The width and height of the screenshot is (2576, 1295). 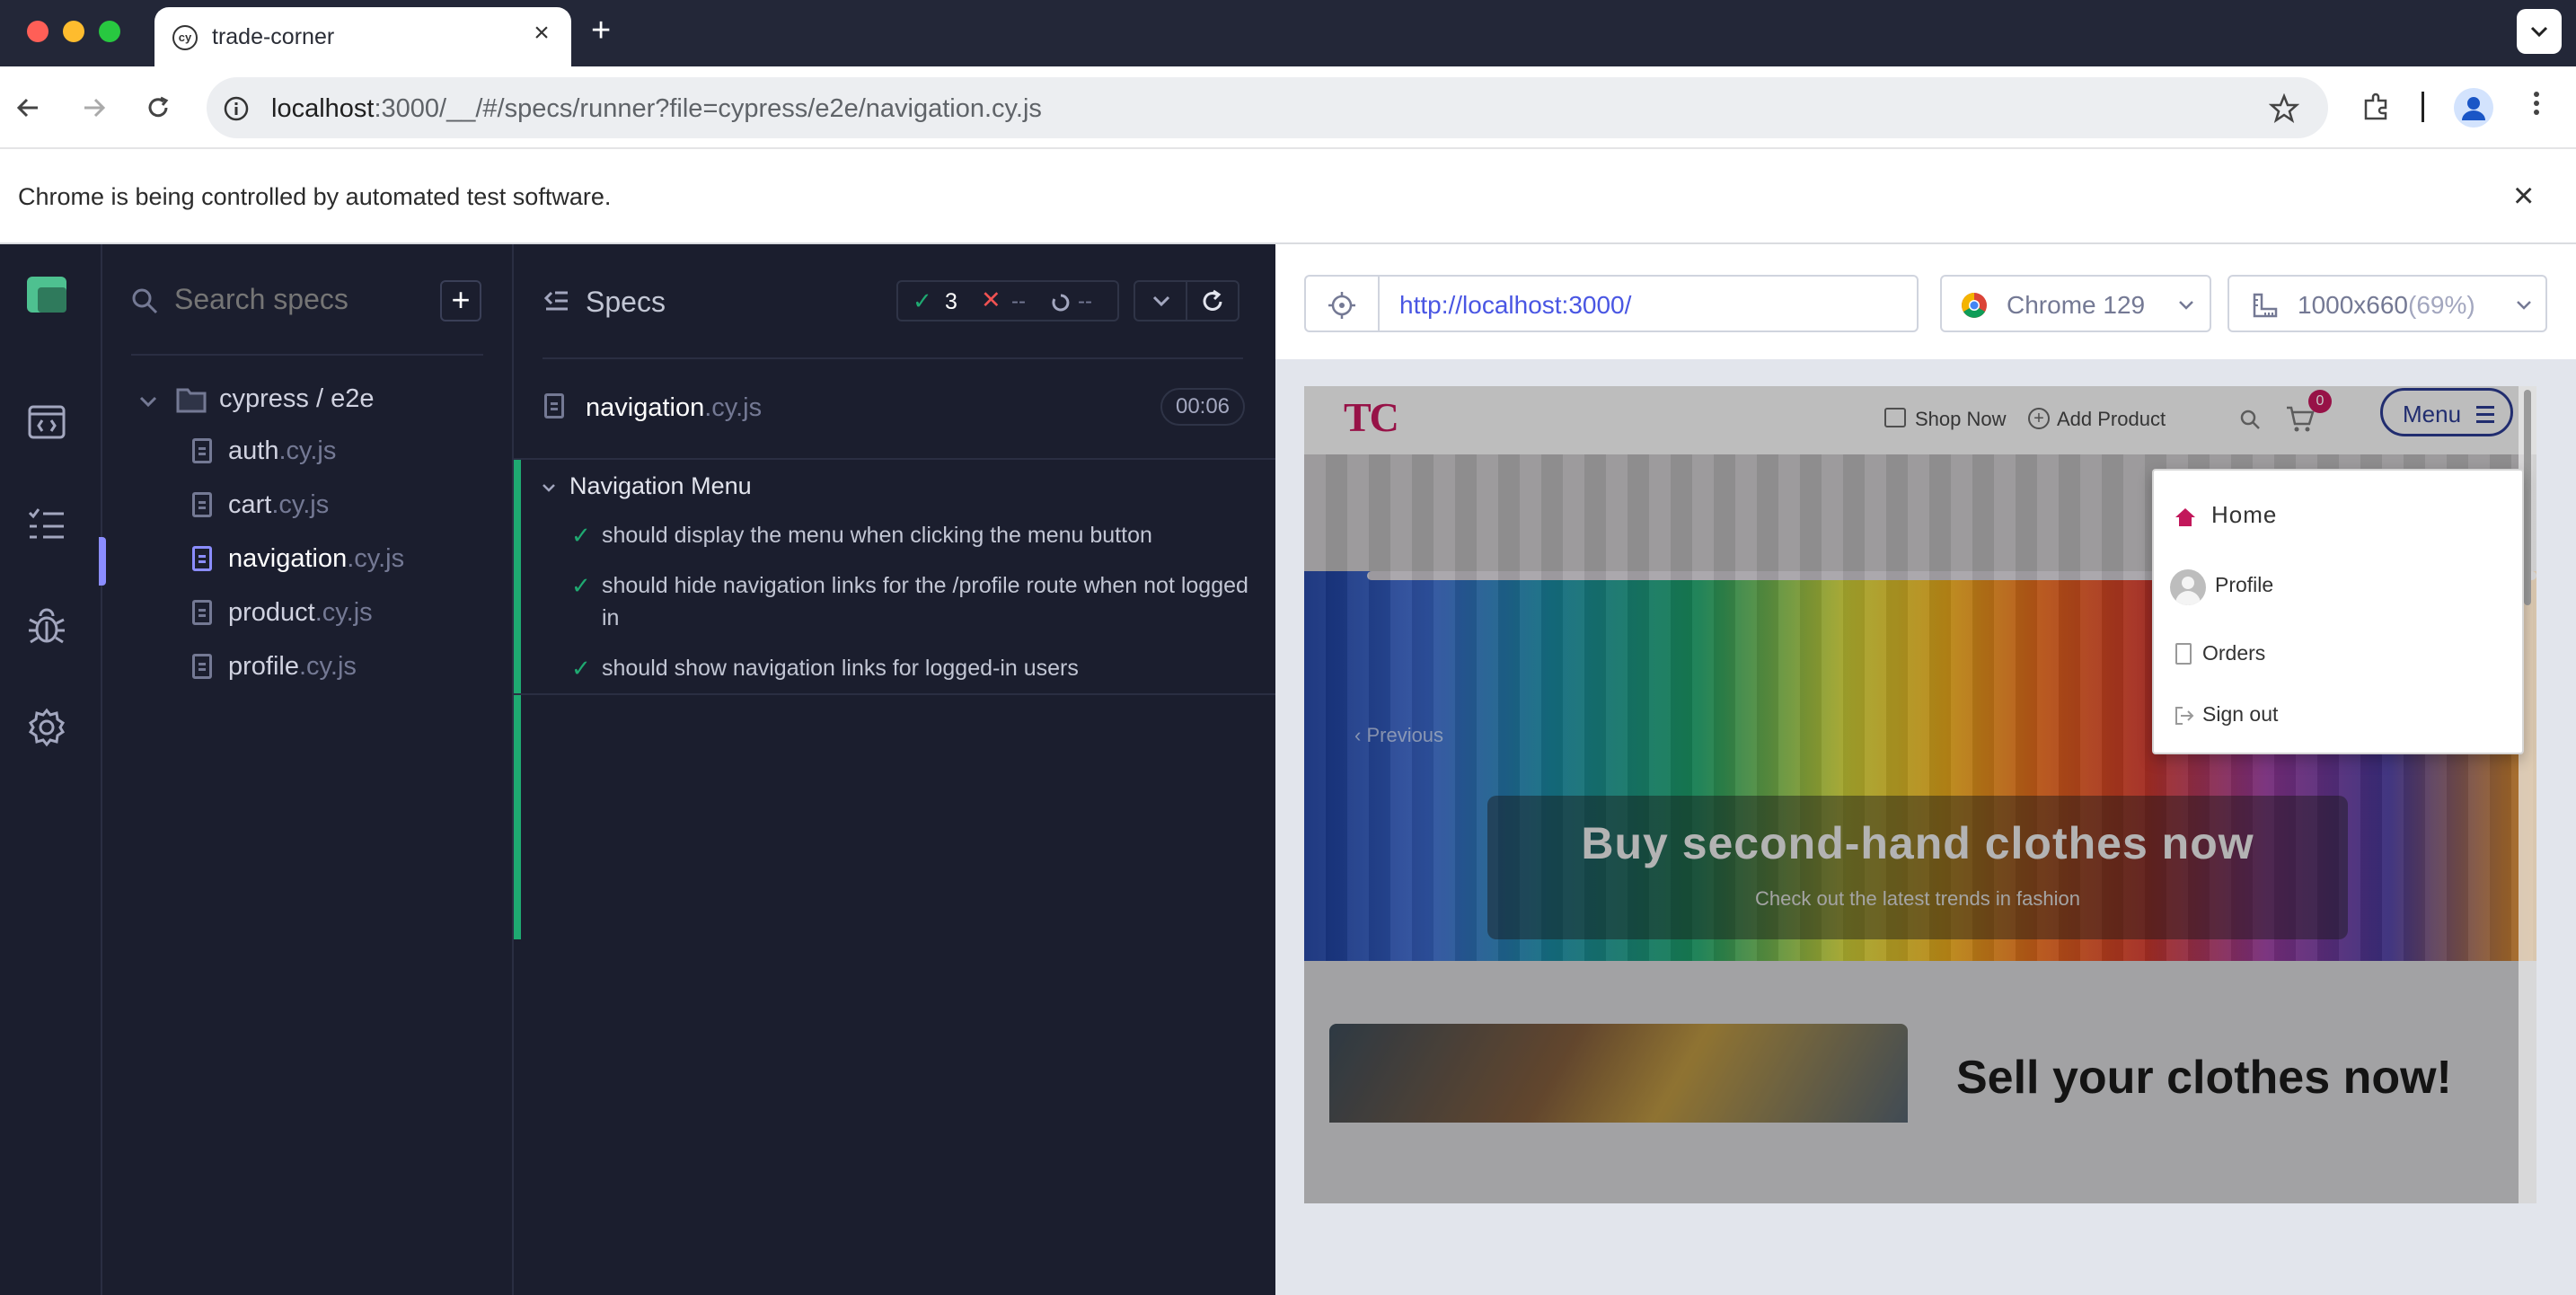 I want to click on close-window-button, so click(x=38, y=31).